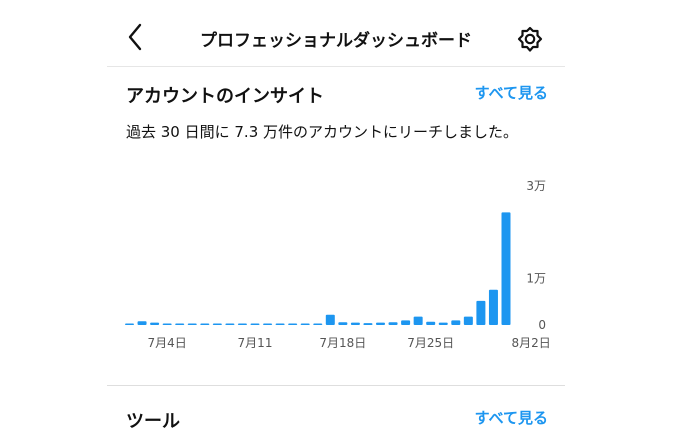 The height and width of the screenshot is (440, 700). Describe the element at coordinates (336, 41) in the screenshot. I see `page-title: プロフェッショナルダッシュボード` at that location.